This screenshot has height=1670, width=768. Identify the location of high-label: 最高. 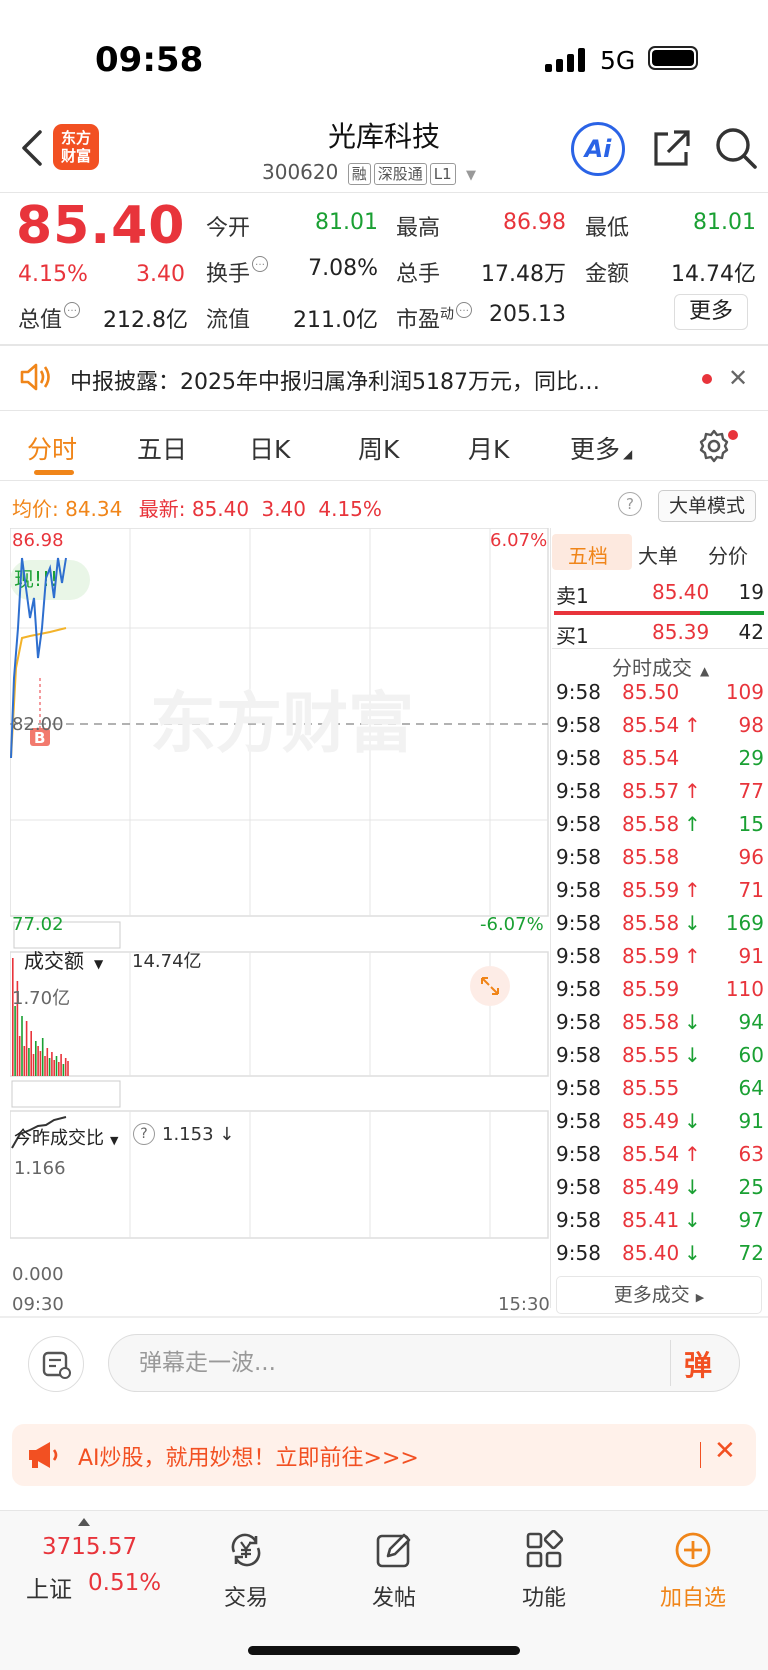
(418, 228).